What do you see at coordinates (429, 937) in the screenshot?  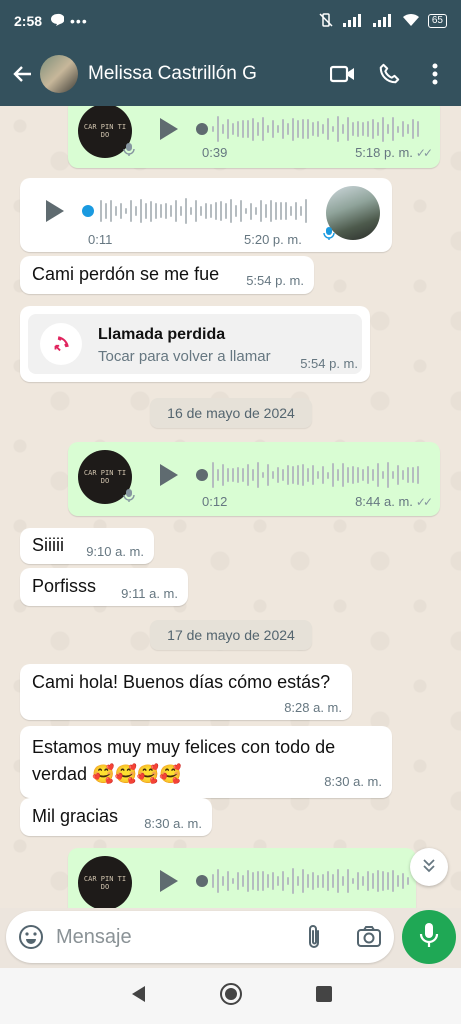 I see `record-voice-button` at bounding box center [429, 937].